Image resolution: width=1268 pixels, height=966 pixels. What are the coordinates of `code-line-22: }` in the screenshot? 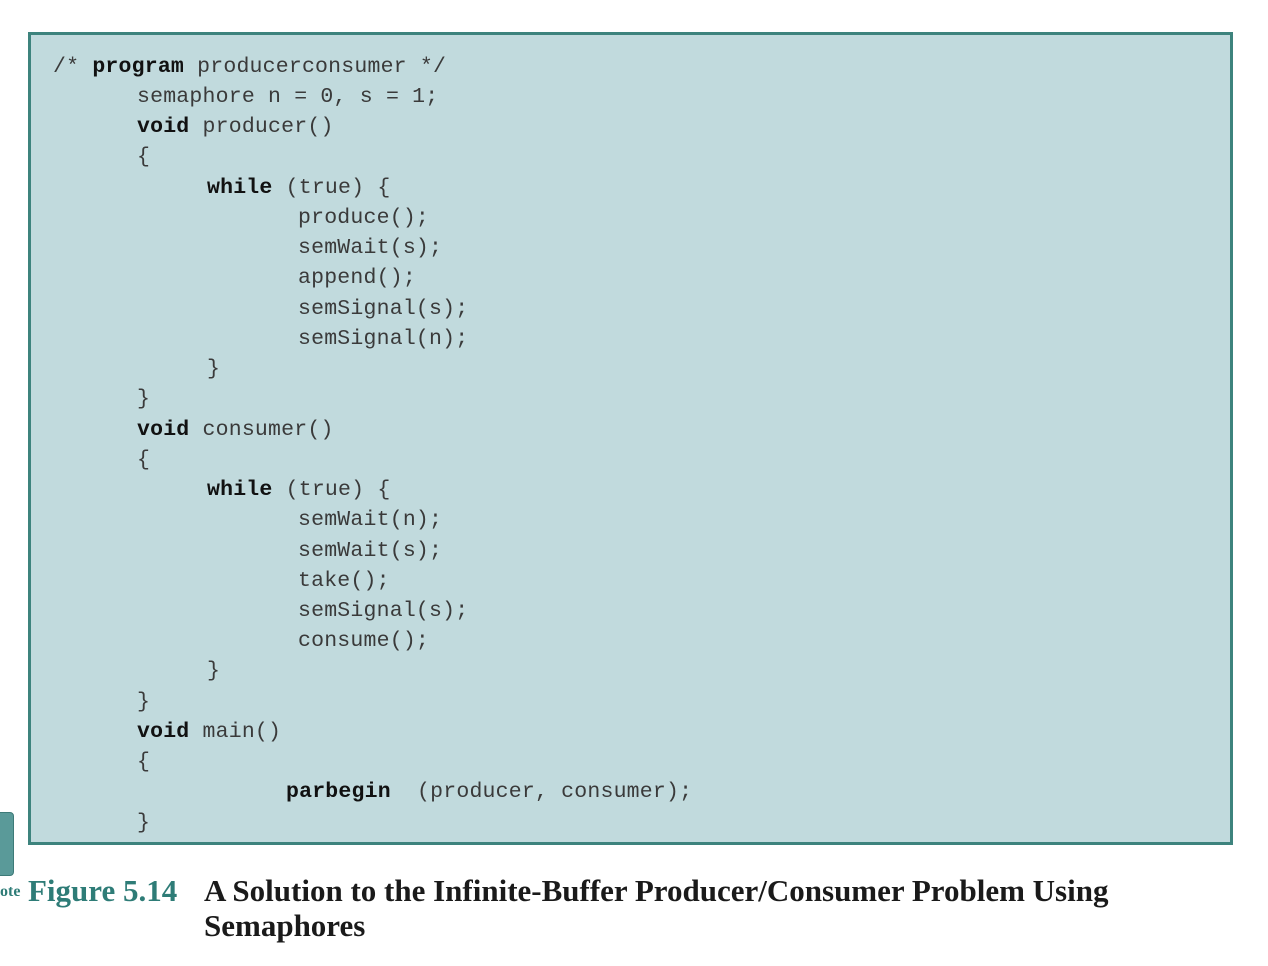 It's located at (144, 702).